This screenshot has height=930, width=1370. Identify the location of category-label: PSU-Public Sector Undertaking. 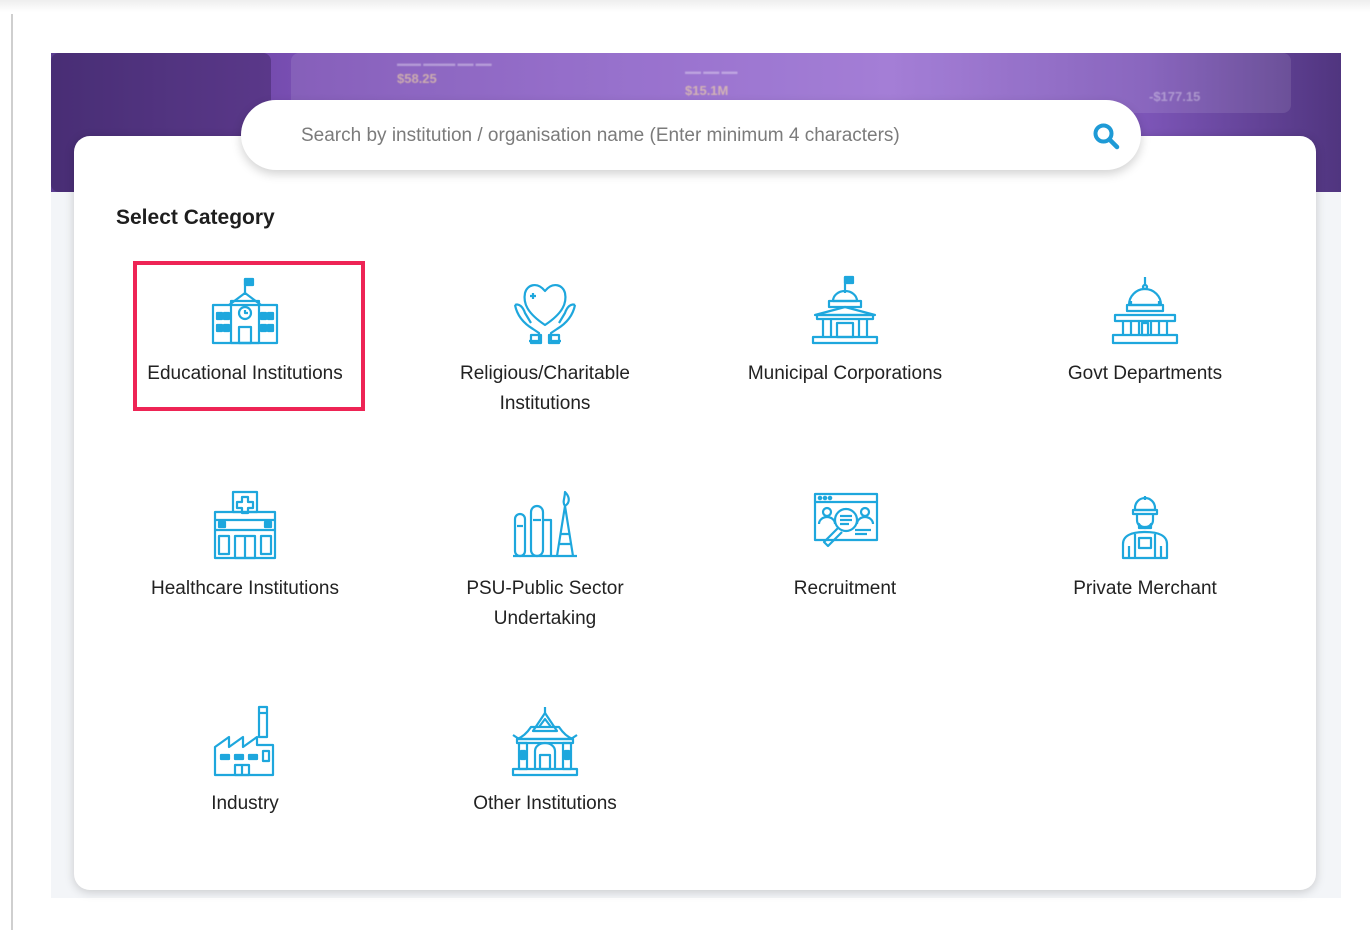
(545, 603).